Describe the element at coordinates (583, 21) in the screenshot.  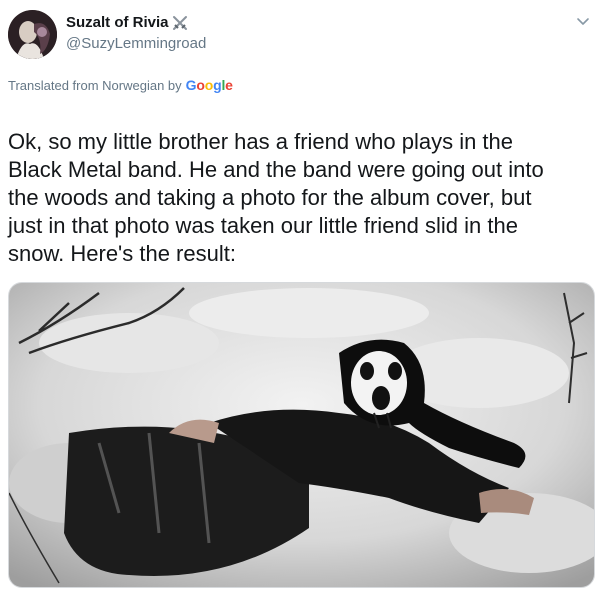
I see `chevron-down-icon` at that location.